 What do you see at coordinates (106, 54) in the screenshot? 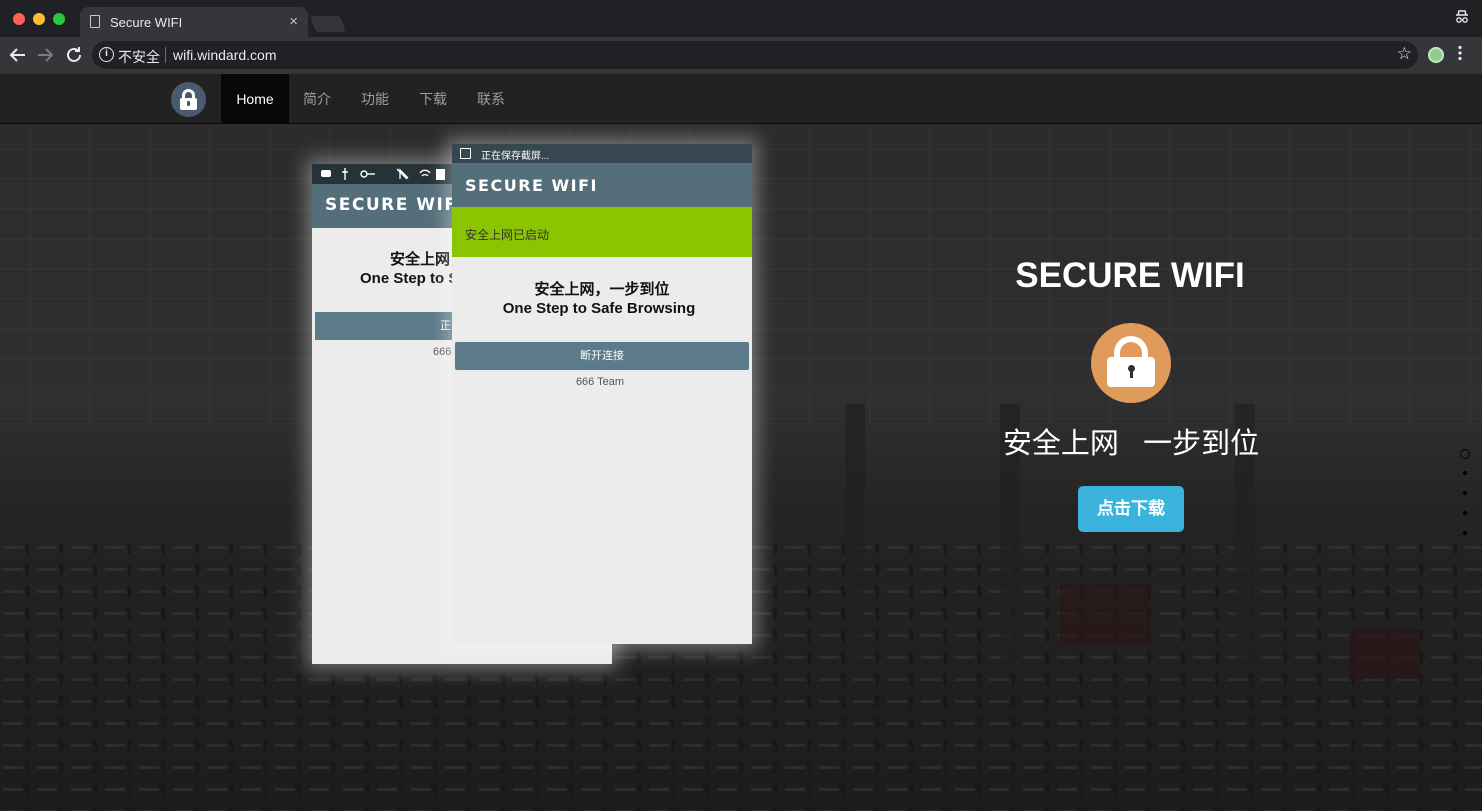
I see `info-icon: i` at bounding box center [106, 54].